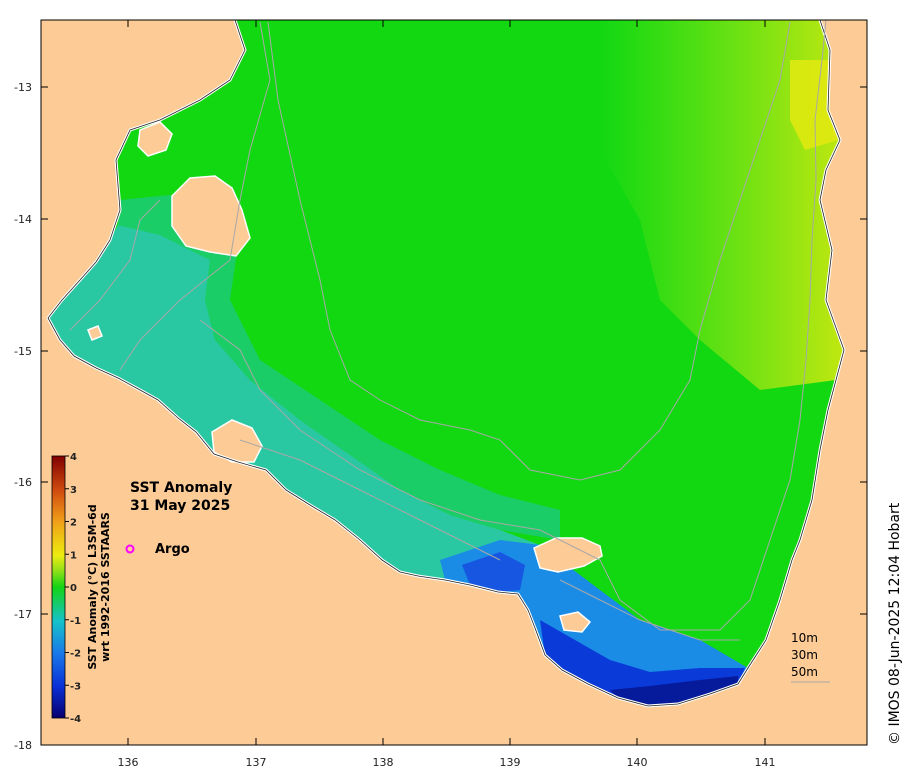 The image size is (910, 780). I want to click on argo-label: Argo, so click(172, 549).